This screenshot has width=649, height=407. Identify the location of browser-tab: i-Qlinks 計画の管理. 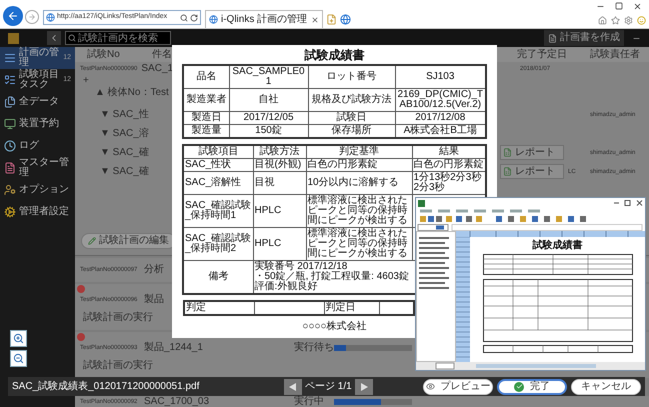
(264, 19).